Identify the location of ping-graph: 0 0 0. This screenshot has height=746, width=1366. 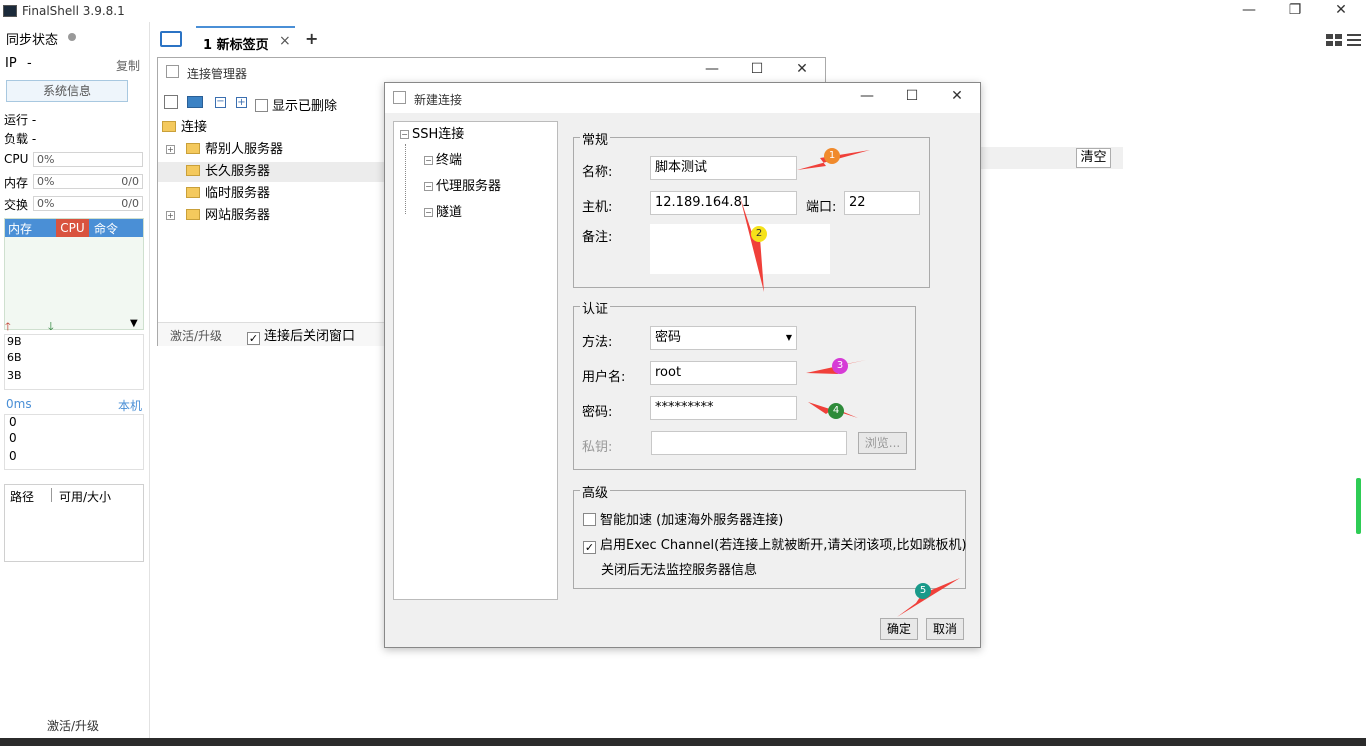
(74, 442).